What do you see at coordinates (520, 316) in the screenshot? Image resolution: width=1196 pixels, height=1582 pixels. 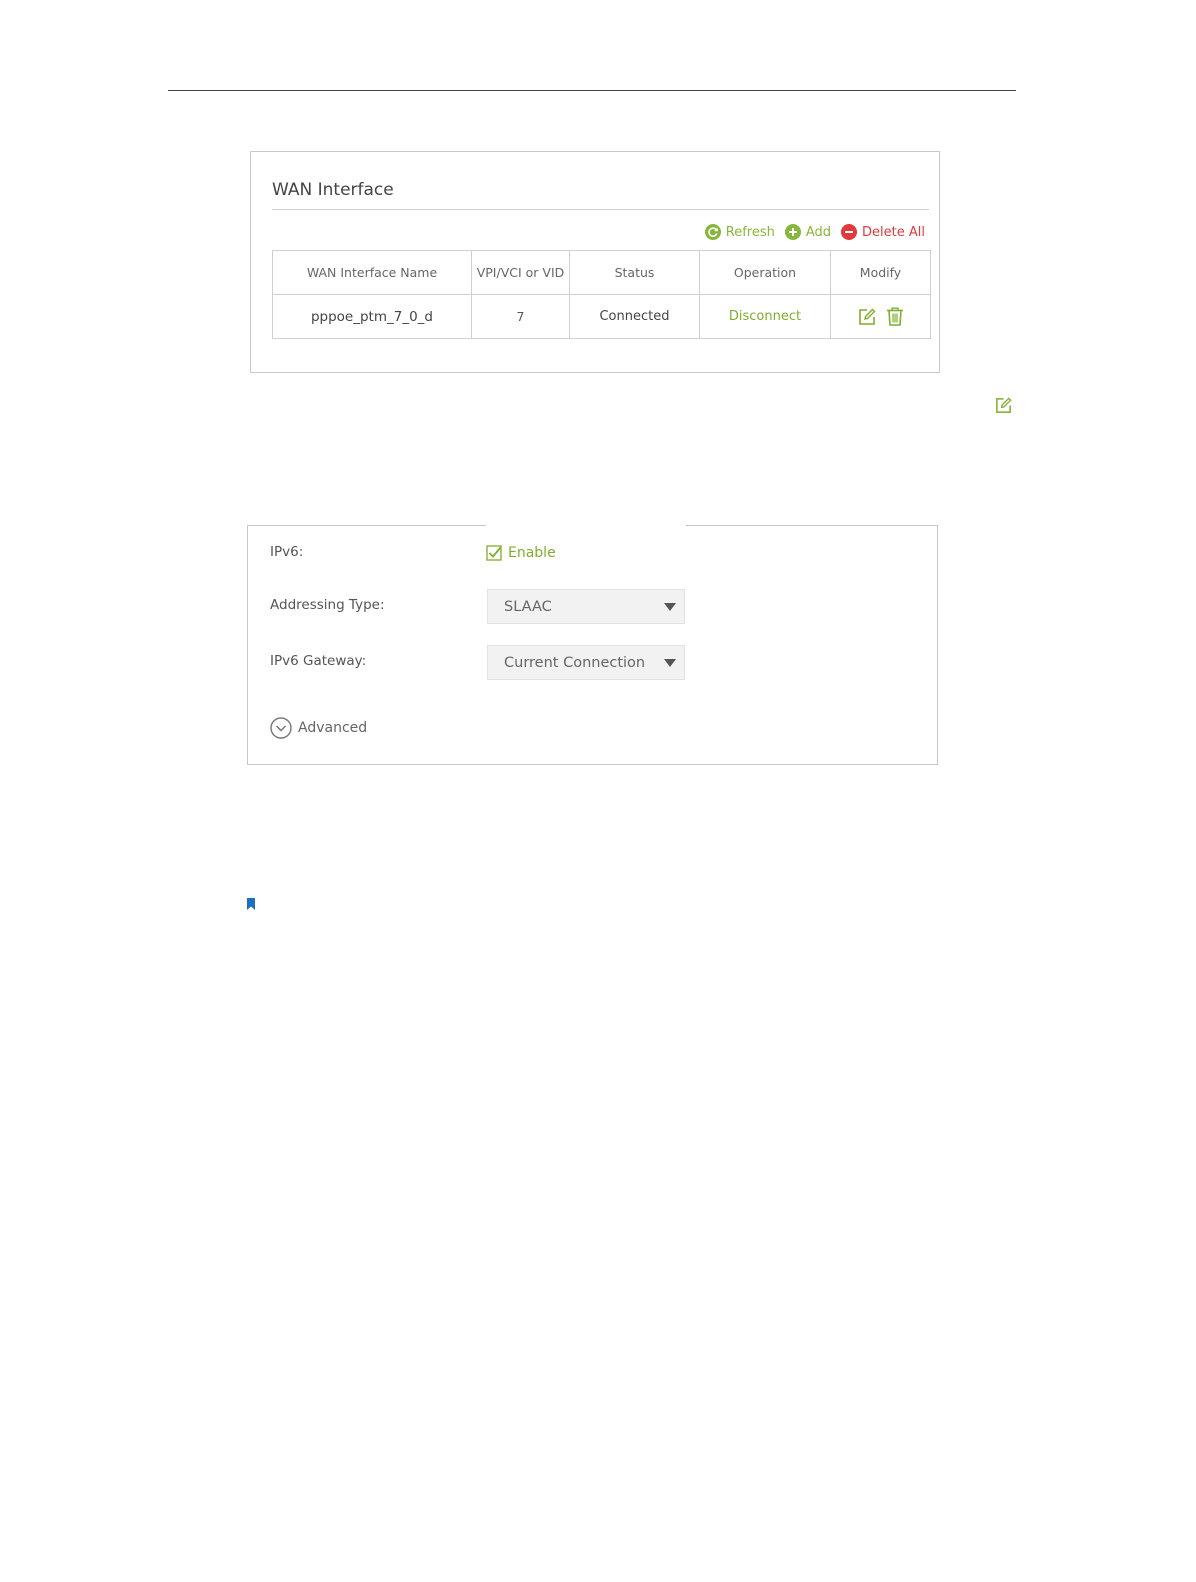 I see `vid-cell: 7` at bounding box center [520, 316].